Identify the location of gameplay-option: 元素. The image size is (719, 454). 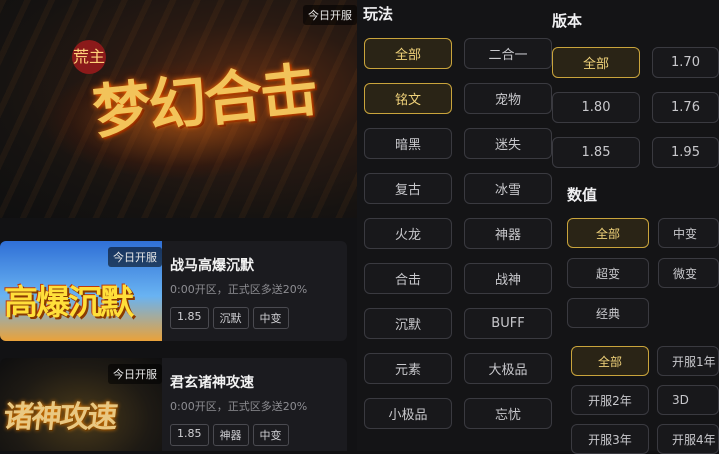
(408, 368).